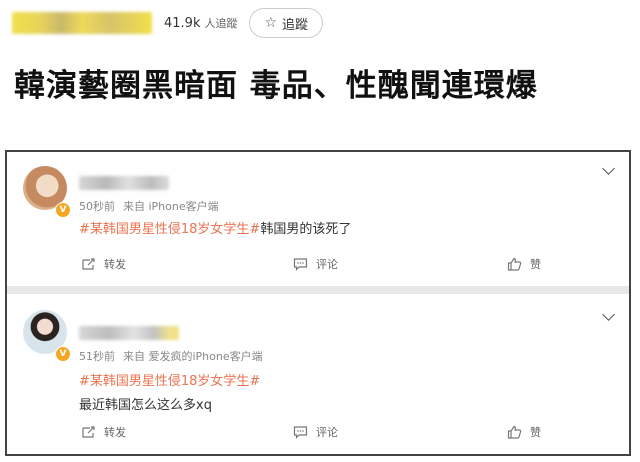  I want to click on page-title: 韓演藝圈黑暗面 毒品、性醜聞連環爆, so click(276, 86).